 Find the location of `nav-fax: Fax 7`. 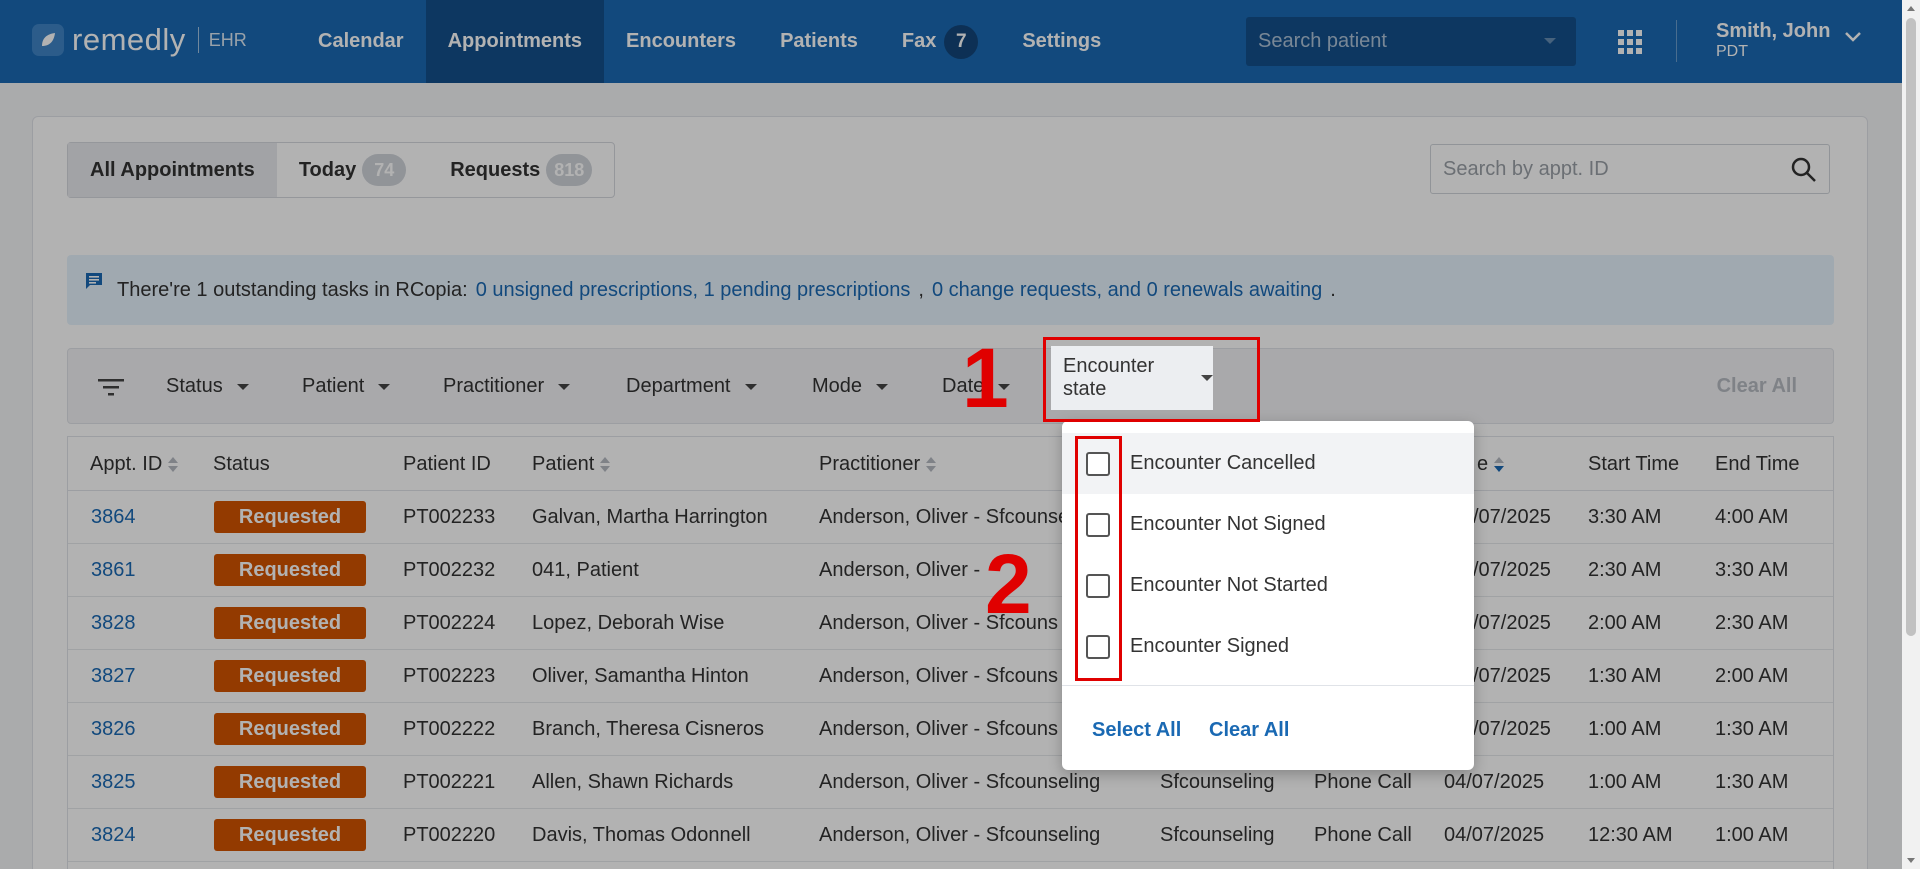

nav-fax: Fax 7 is located at coordinates (940, 41).